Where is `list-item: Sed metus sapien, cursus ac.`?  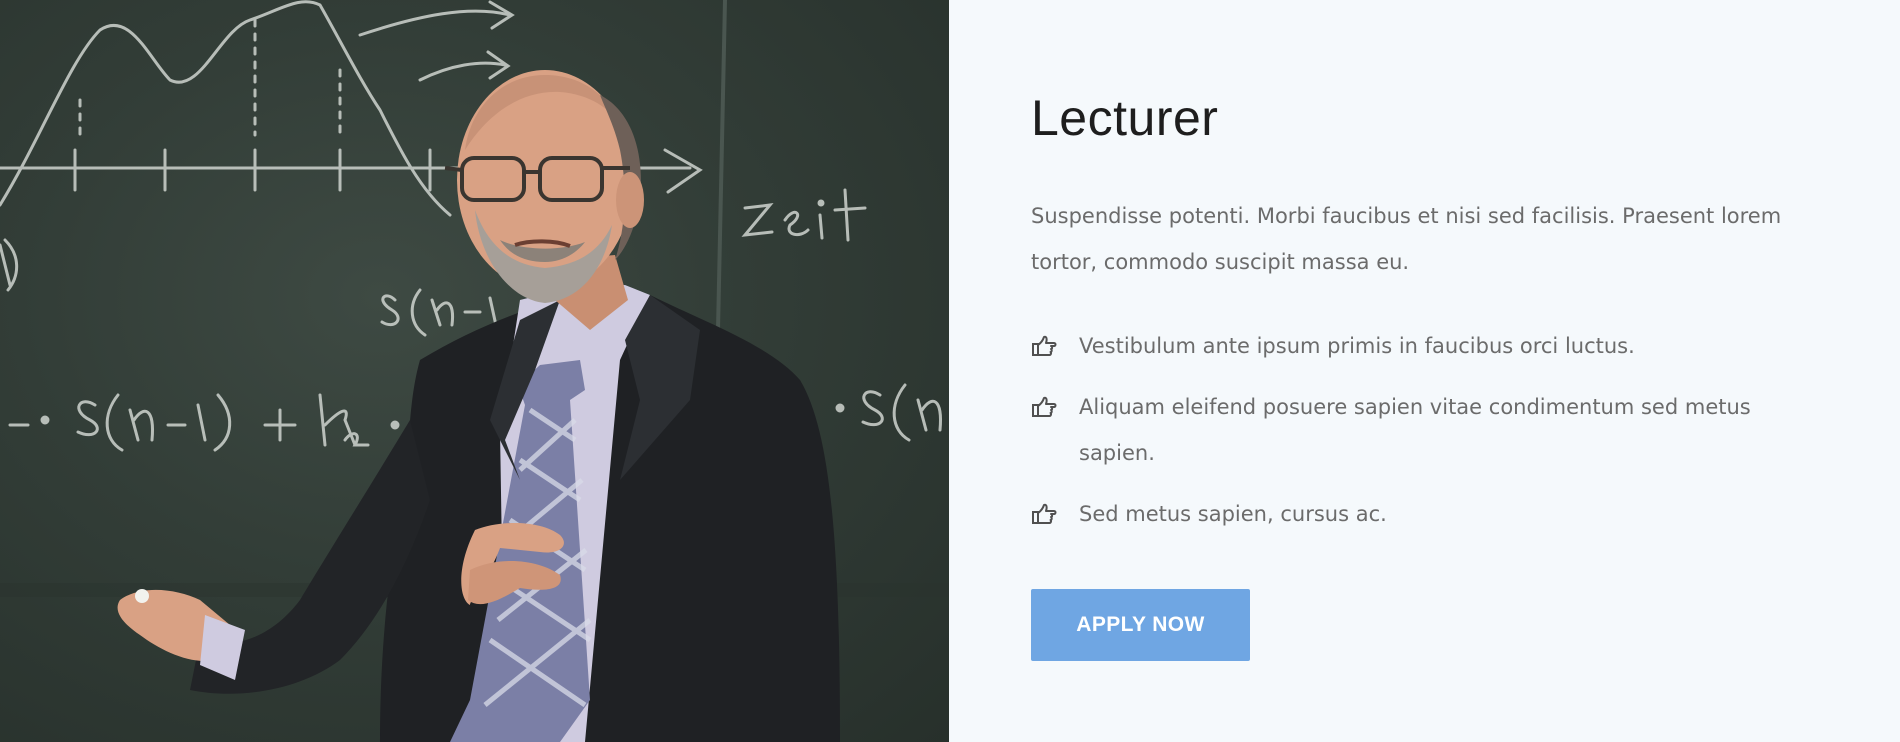
list-item: Sed metus sapien, cursus ac. is located at coordinates (1411, 514).